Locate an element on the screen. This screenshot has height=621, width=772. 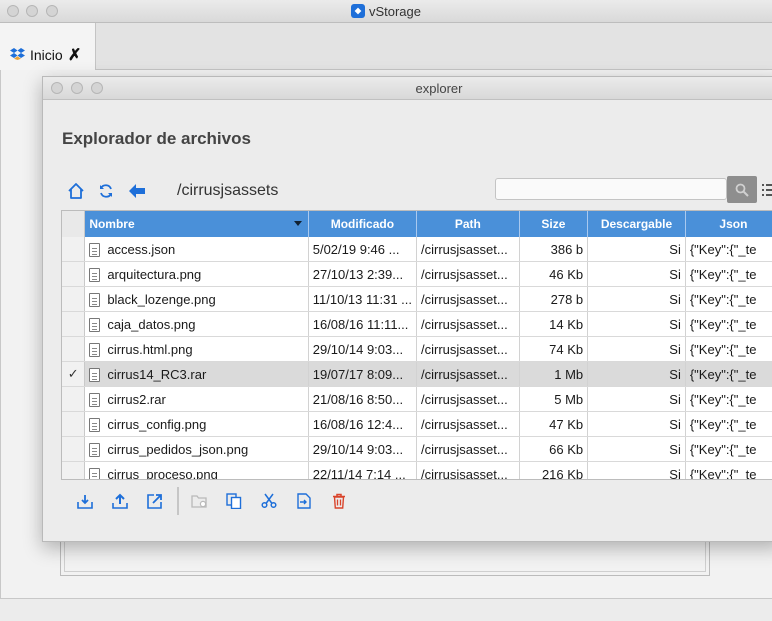
tab-label: Inicio is located at coordinates (46, 55).